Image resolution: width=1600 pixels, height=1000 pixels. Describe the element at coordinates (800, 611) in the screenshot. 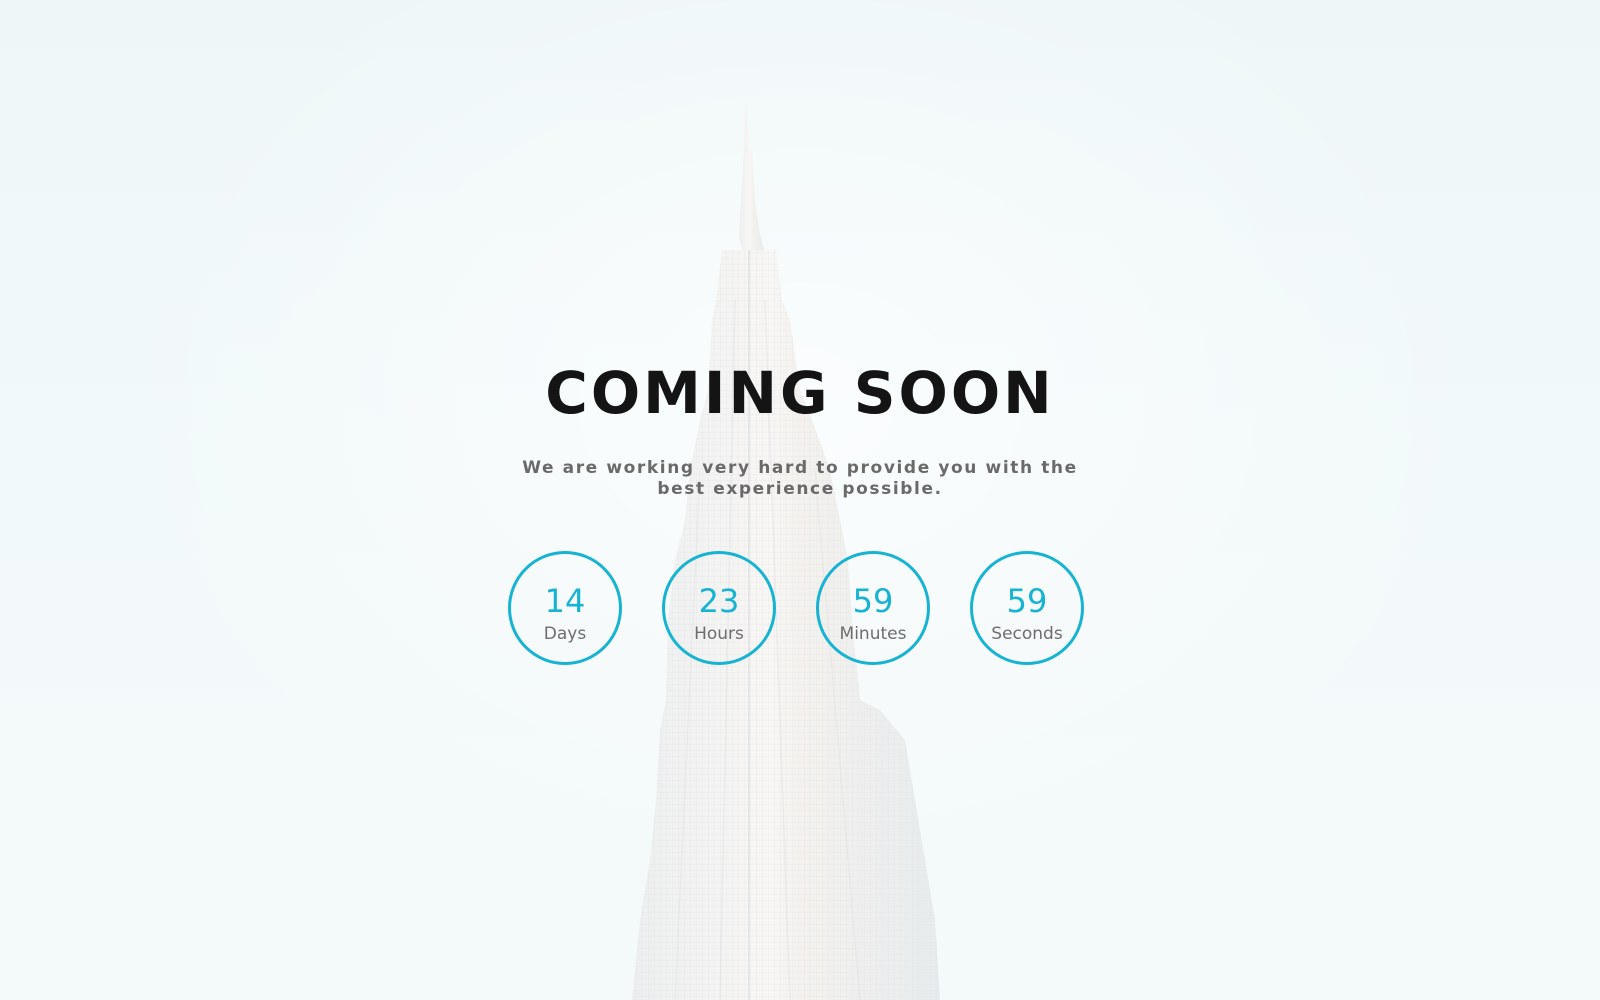

I see `countdown-timer: 14 Days 23 Hours 59 Minutes 59 Seconds` at that location.